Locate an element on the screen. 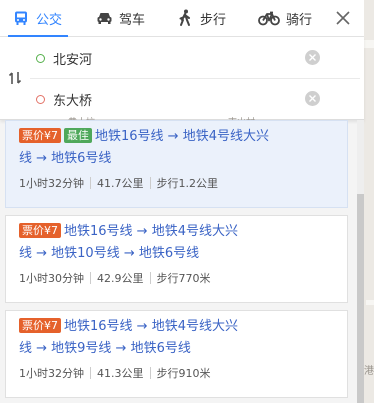  end-dot-icon is located at coordinates (40, 99).